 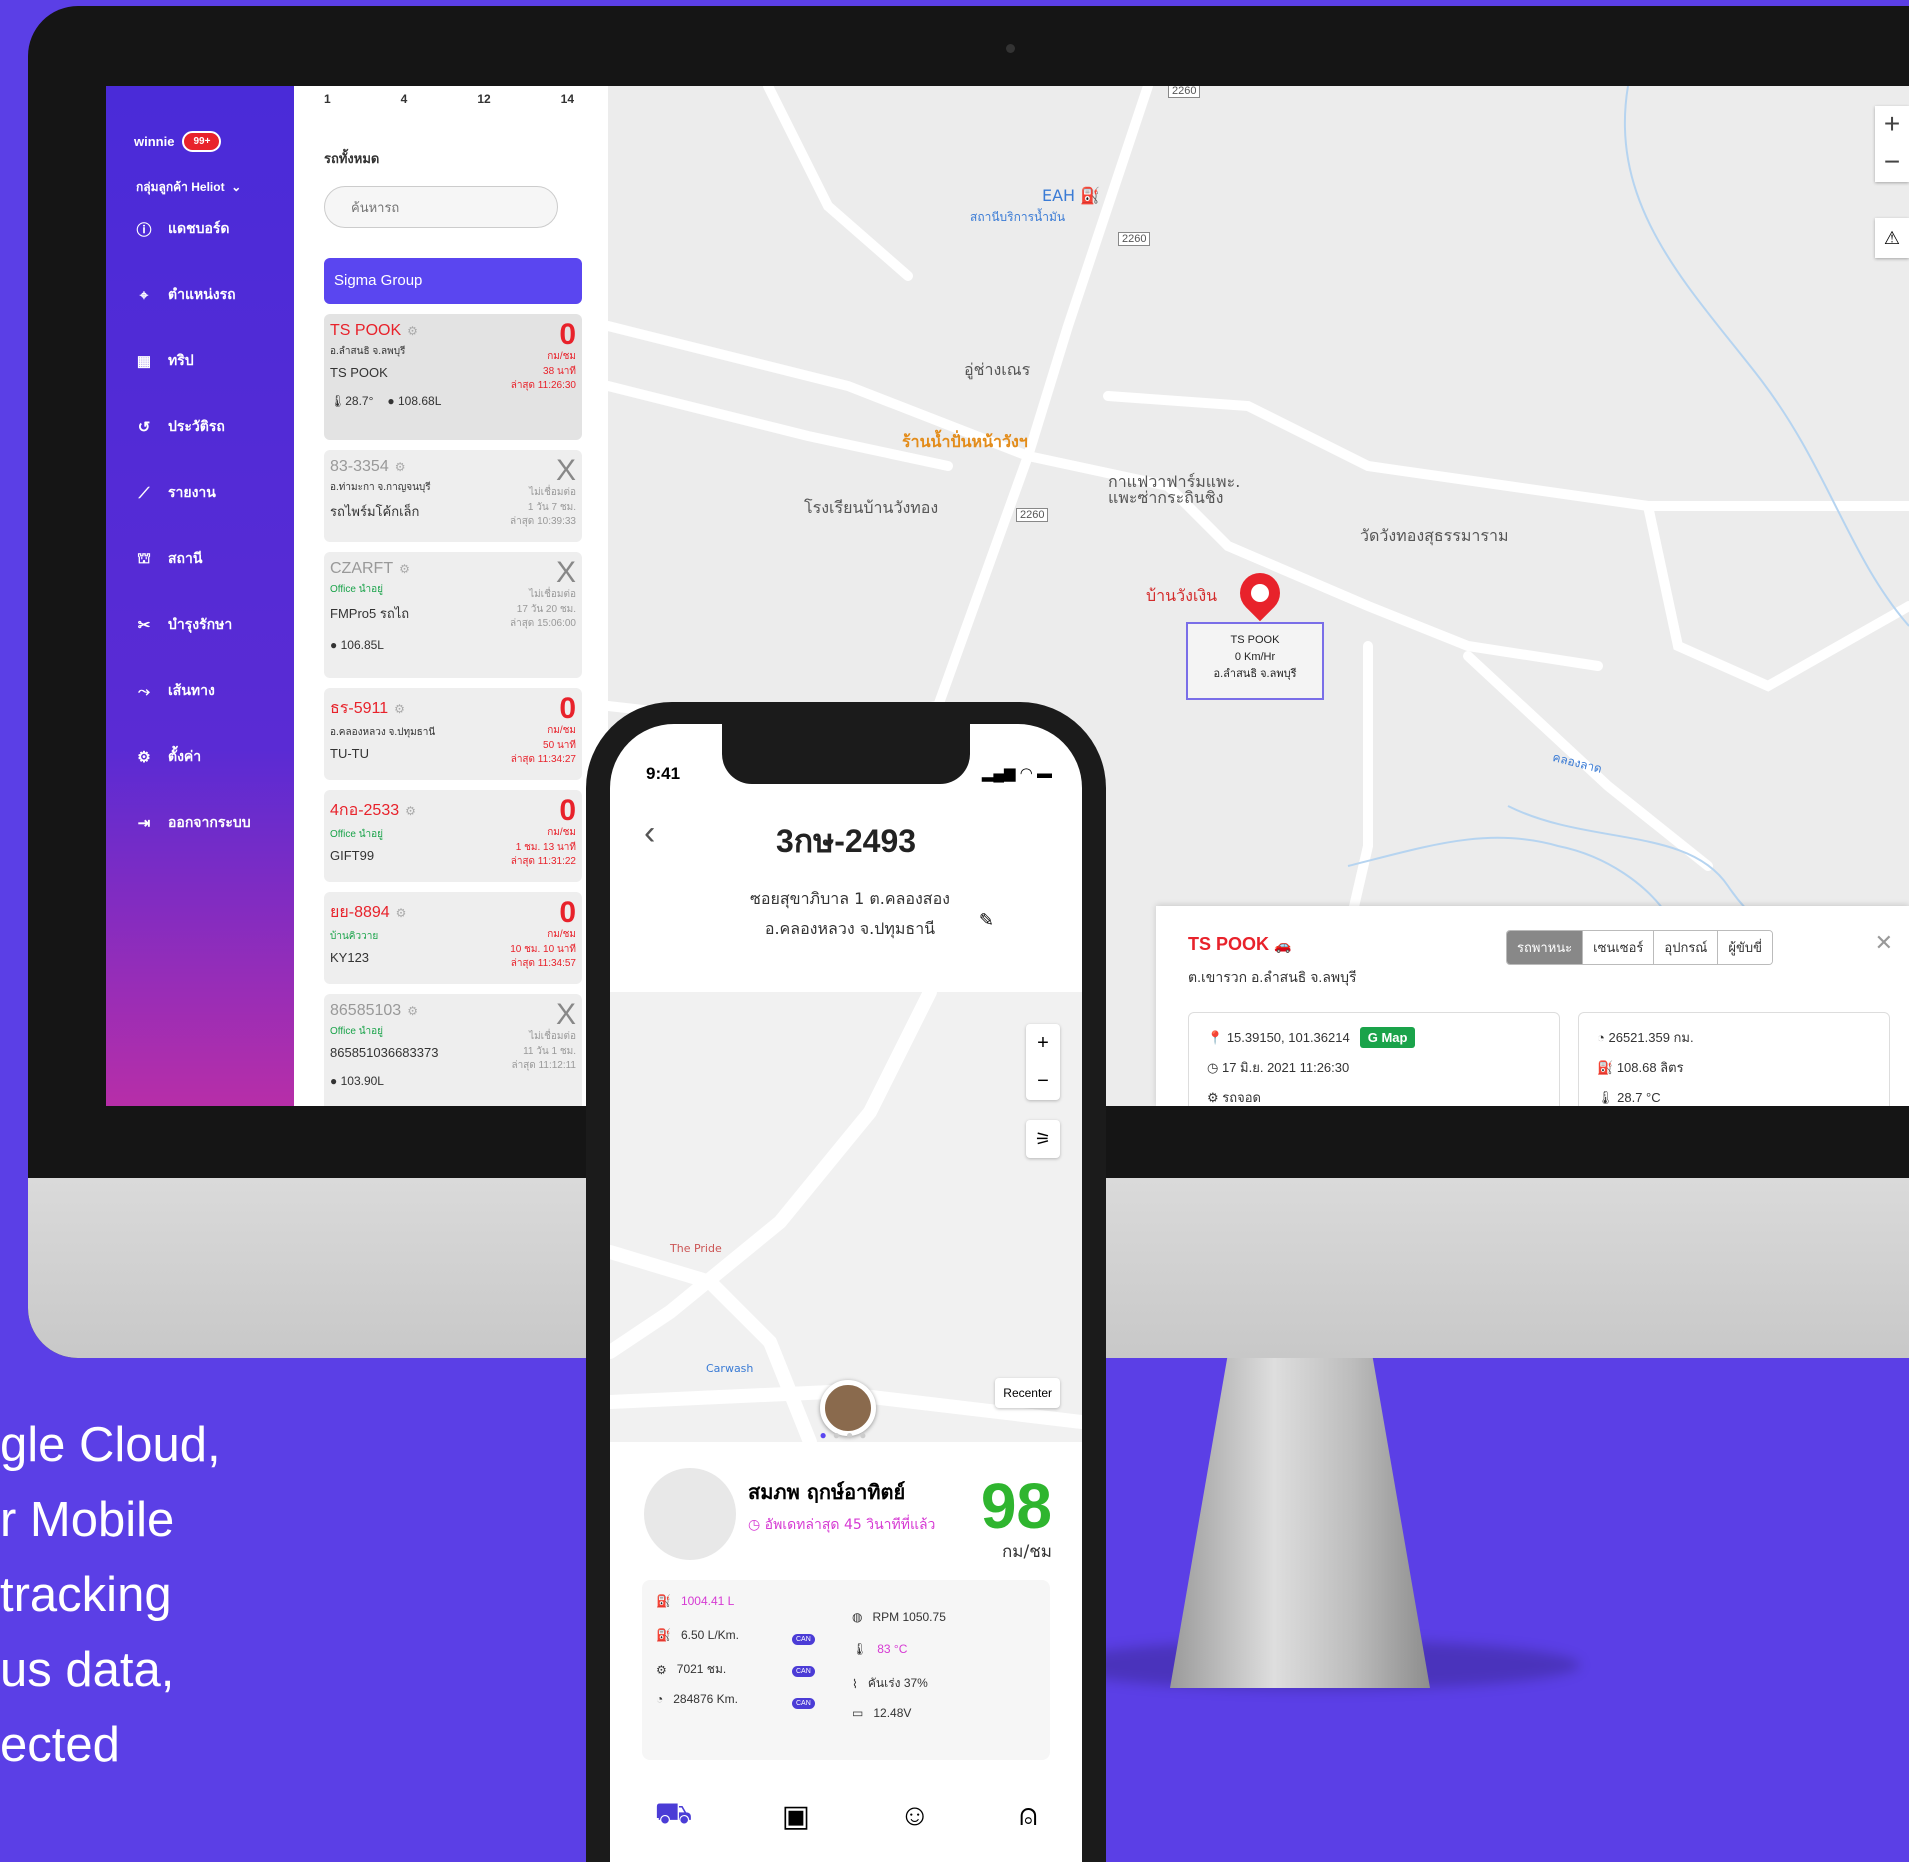 I want to click on customer-group-label: กลุ่มลูกค้า Heliot, so click(x=180, y=187).